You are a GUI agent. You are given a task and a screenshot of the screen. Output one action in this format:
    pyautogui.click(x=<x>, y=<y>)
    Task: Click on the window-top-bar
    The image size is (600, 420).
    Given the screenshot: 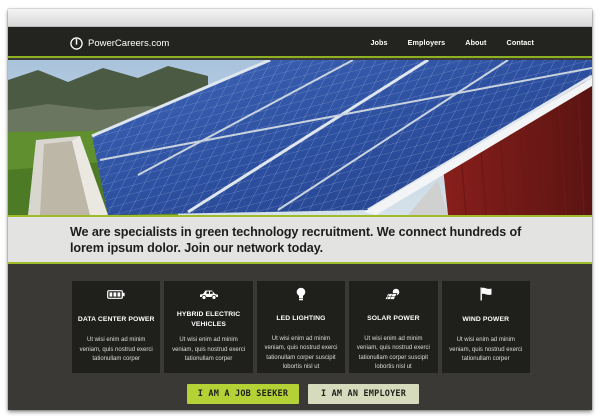 What is the action you would take?
    pyautogui.click(x=300, y=18)
    